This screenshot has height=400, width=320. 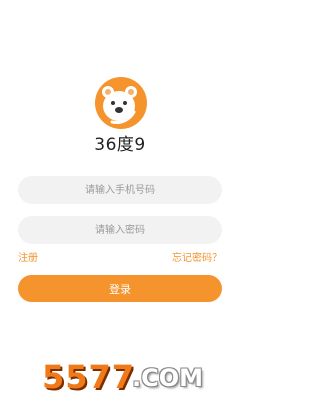 I want to click on forgot-password-link: 忘记密码？, so click(x=197, y=256).